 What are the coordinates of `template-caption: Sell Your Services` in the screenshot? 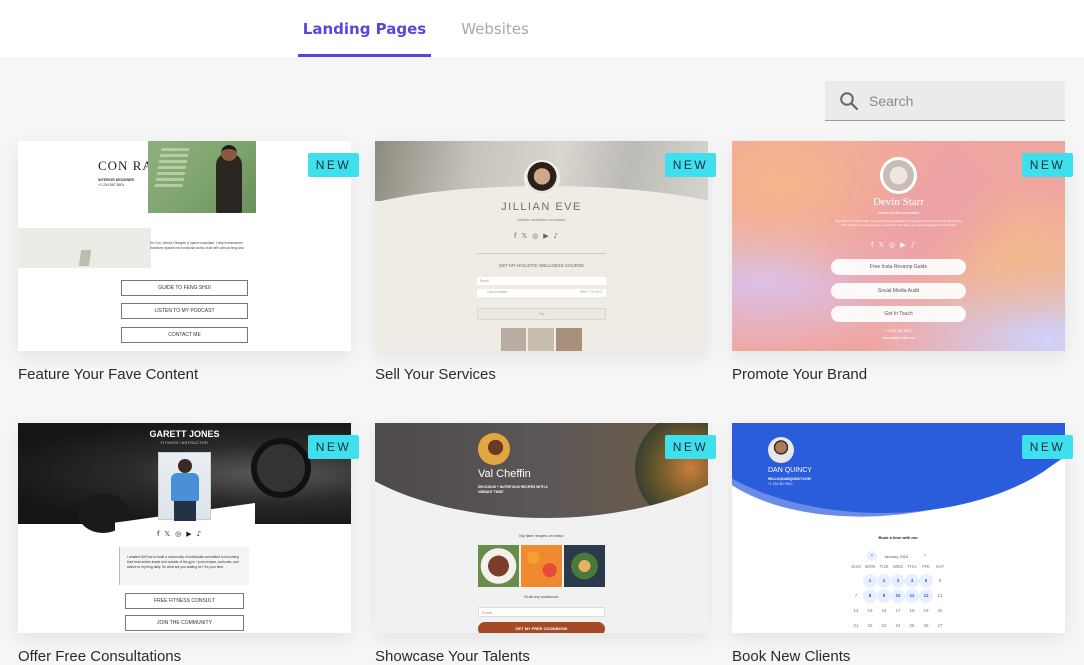 It's located at (435, 374).